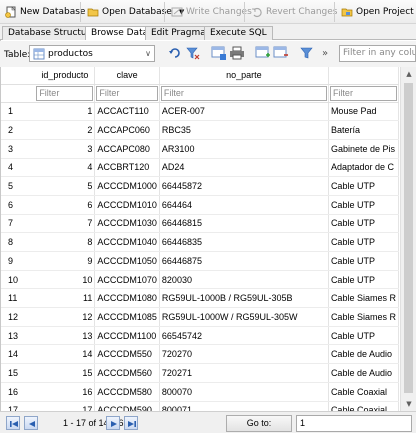  What do you see at coordinates (127, 261) in the screenshot?
I see `cell-clave: ACCCDM1050` at bounding box center [127, 261].